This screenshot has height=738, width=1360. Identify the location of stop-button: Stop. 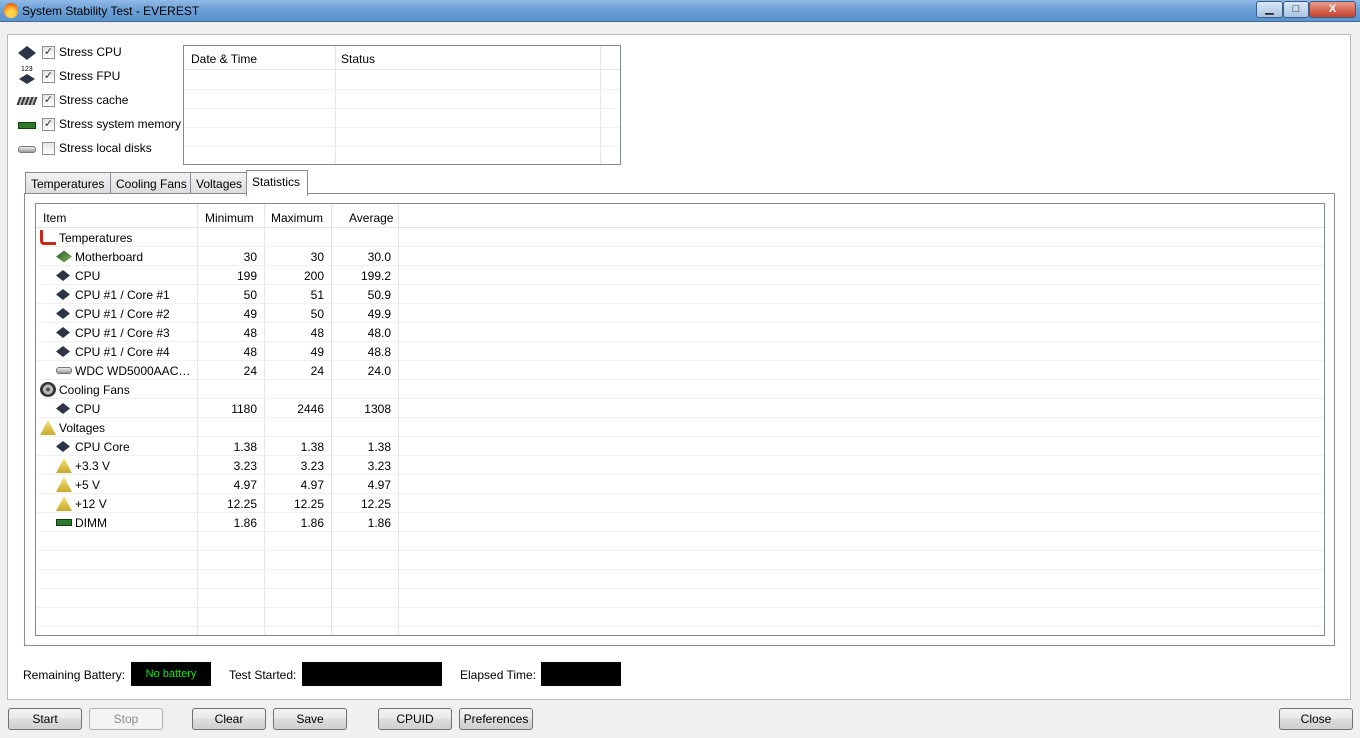
(126, 719).